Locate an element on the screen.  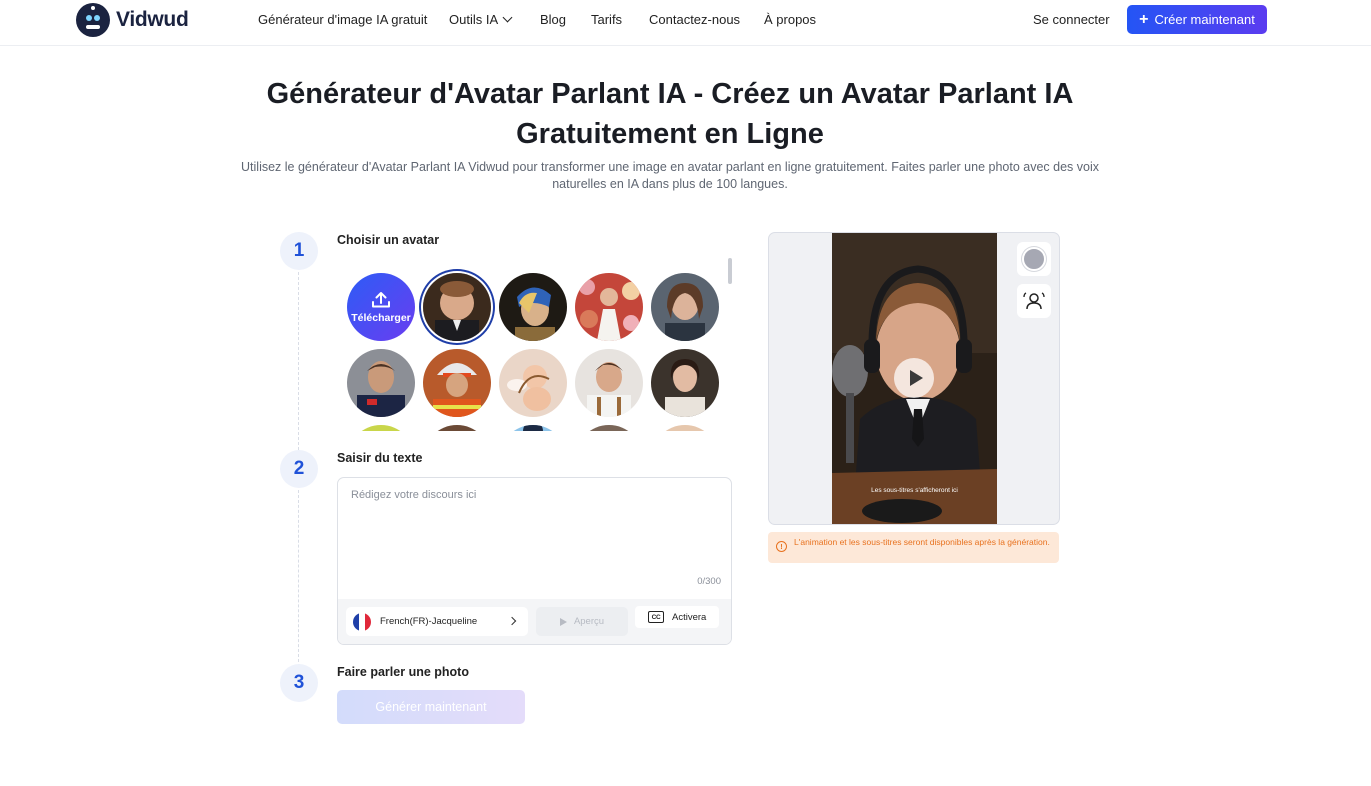
avatar-grid-scrollbar is located at coordinates (730, 271).